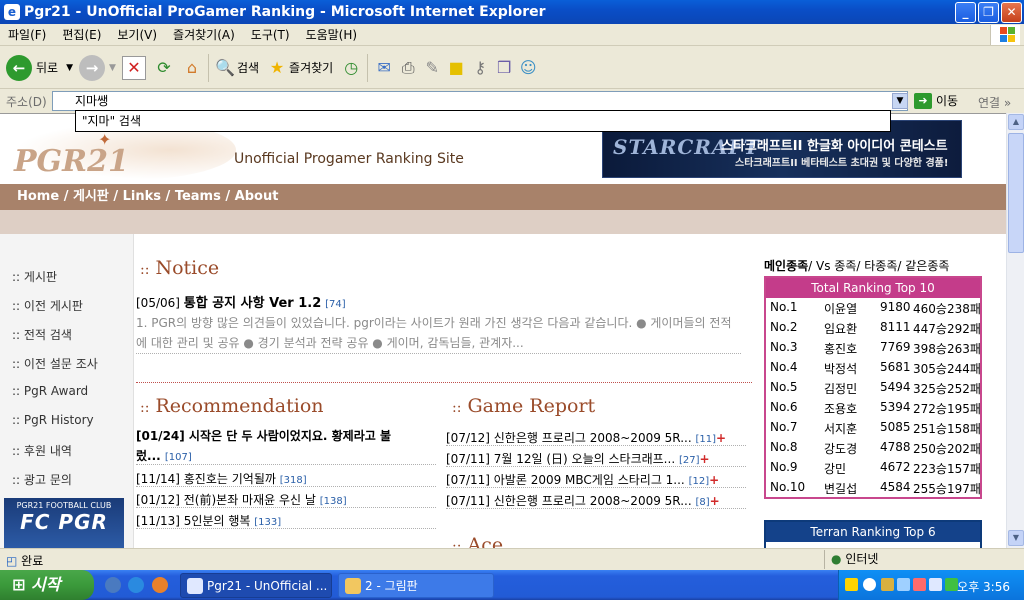 This screenshot has width=1024, height=600. Describe the element at coordinates (586, 437) in the screenshot. I see `game-report-item: [07/12] 신한은행 프로리그 2008~2009 5R... [11]+` at that location.